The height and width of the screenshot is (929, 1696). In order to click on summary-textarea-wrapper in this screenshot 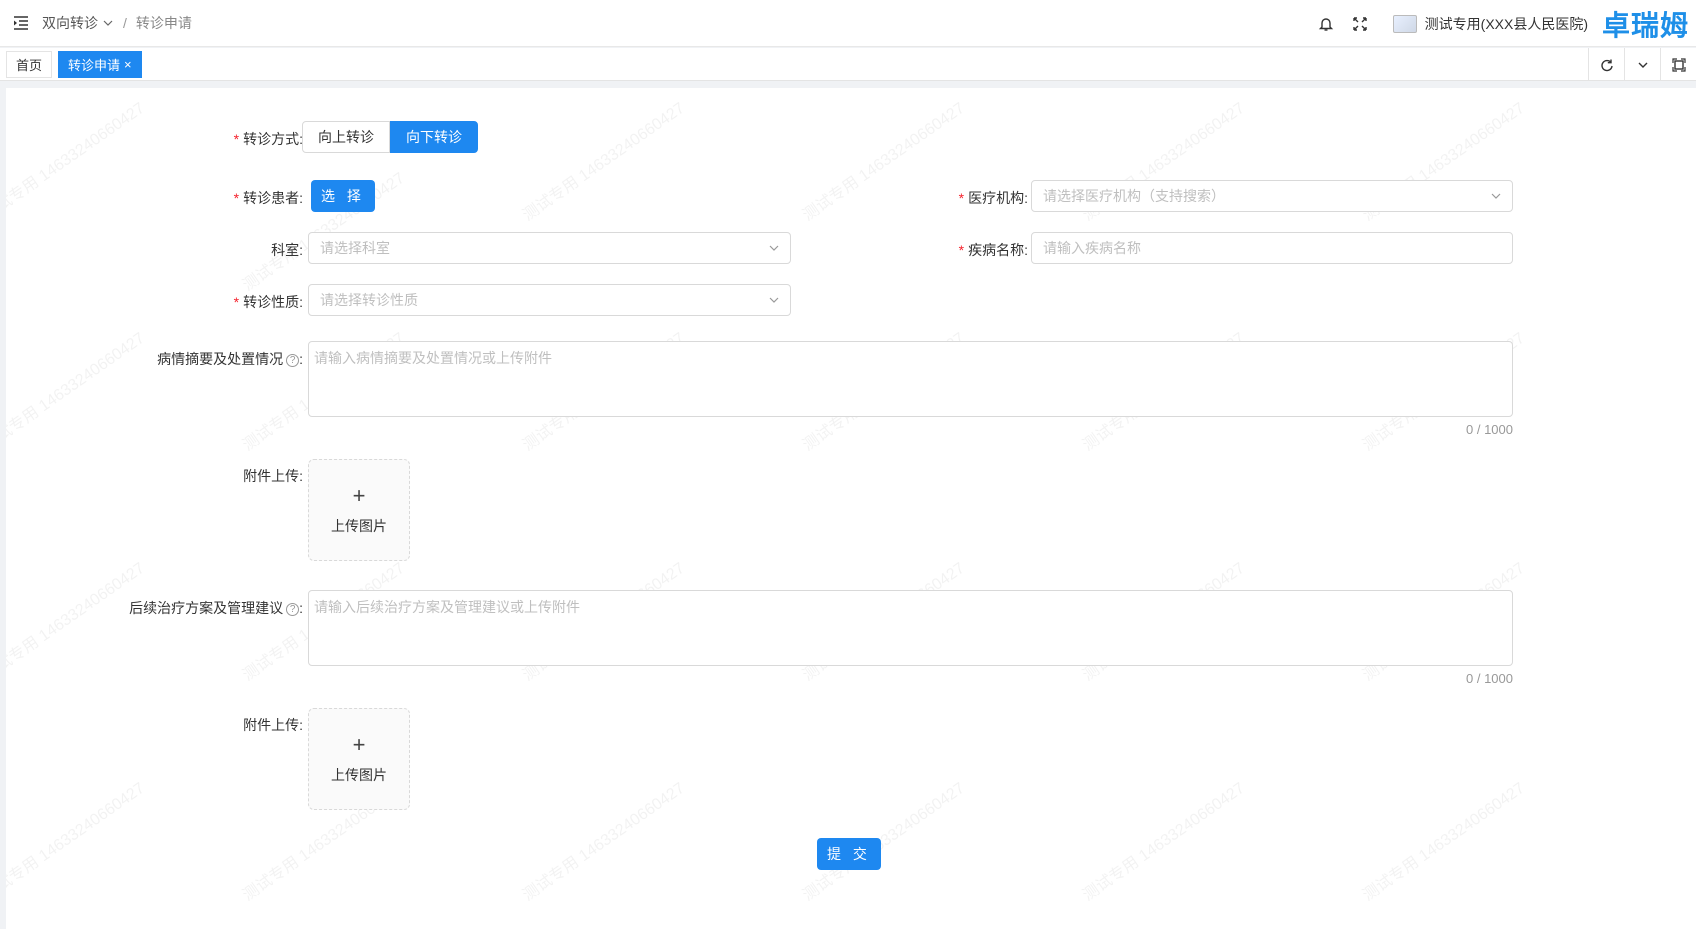, I will do `click(910, 379)`.